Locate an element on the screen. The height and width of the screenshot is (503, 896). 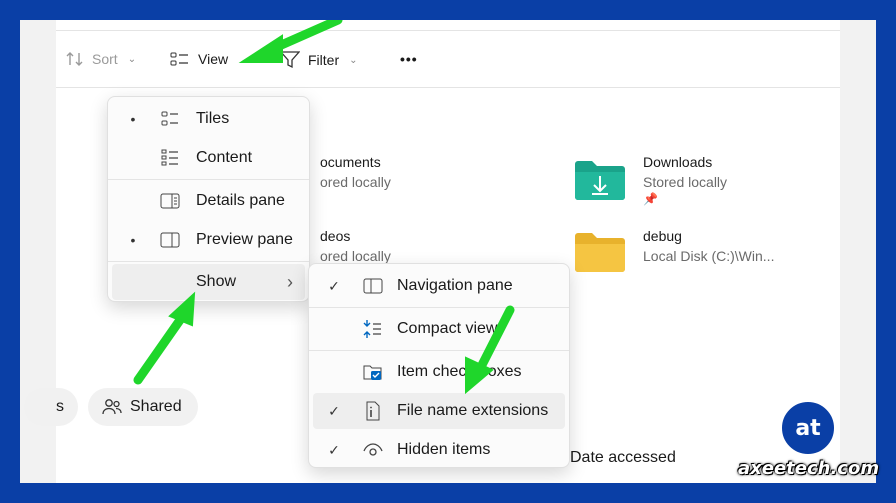
sort-label: Sort is located at coordinates (105, 59).